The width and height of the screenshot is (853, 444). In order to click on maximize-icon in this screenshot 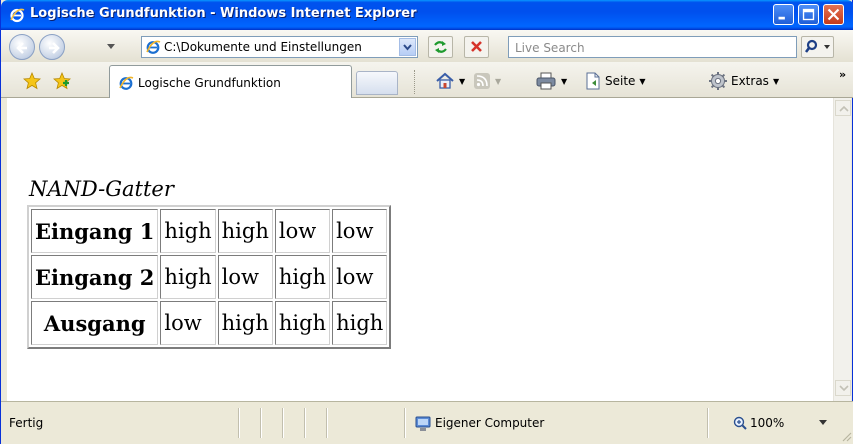, I will do `click(808, 14)`.